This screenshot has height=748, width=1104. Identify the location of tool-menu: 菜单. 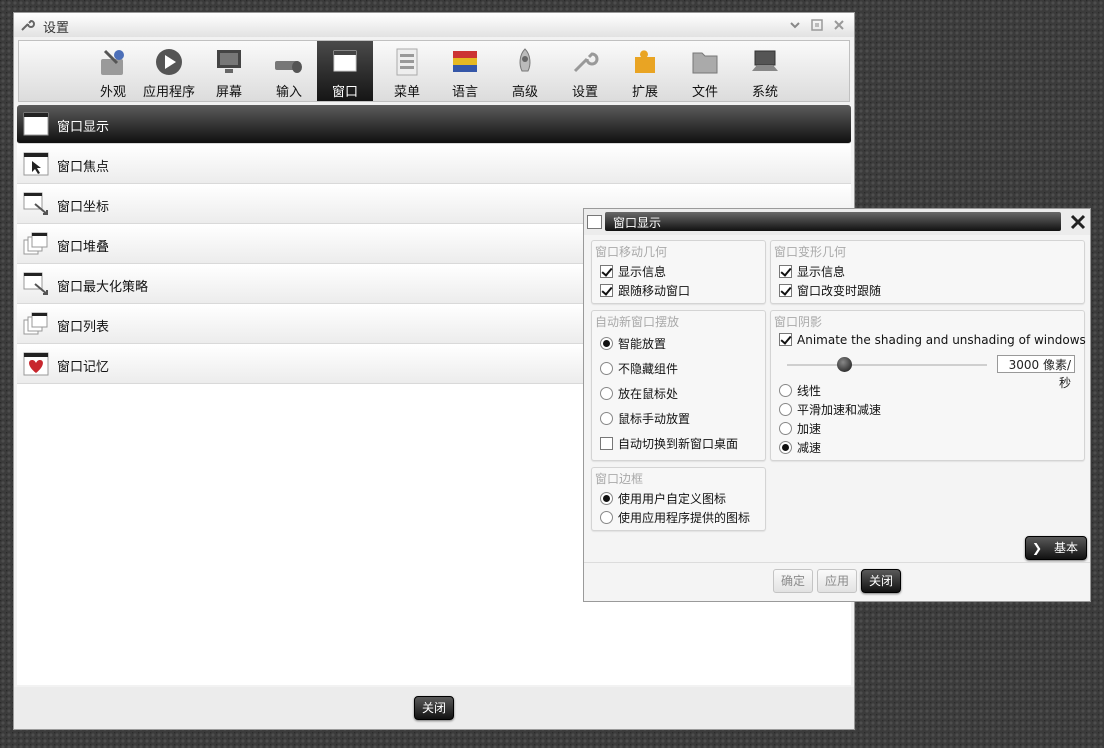
(407, 71).